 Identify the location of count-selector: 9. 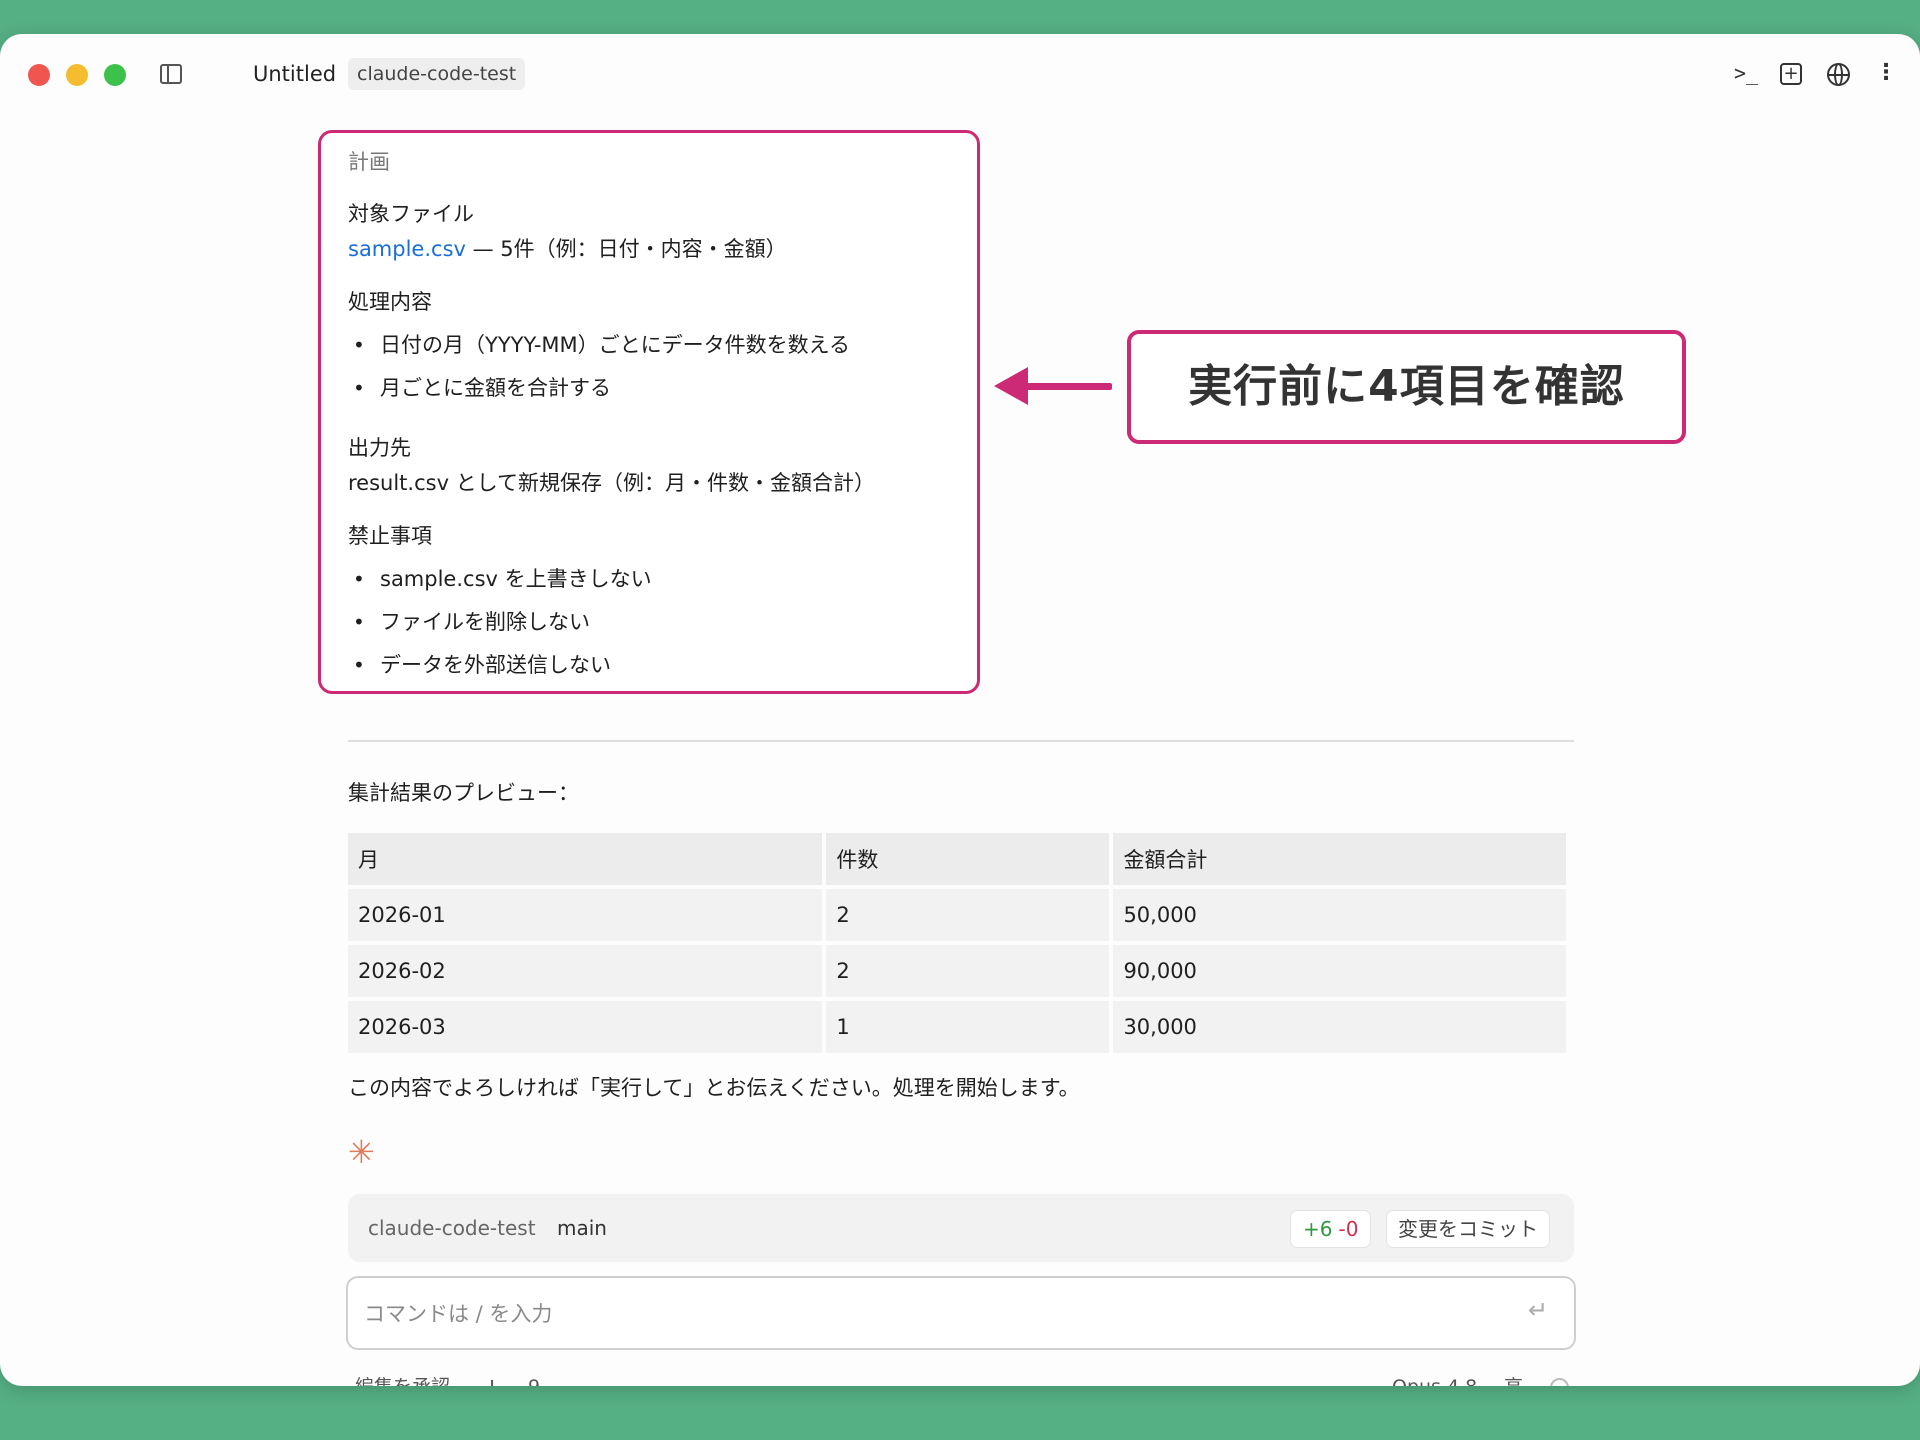
(534, 1379).